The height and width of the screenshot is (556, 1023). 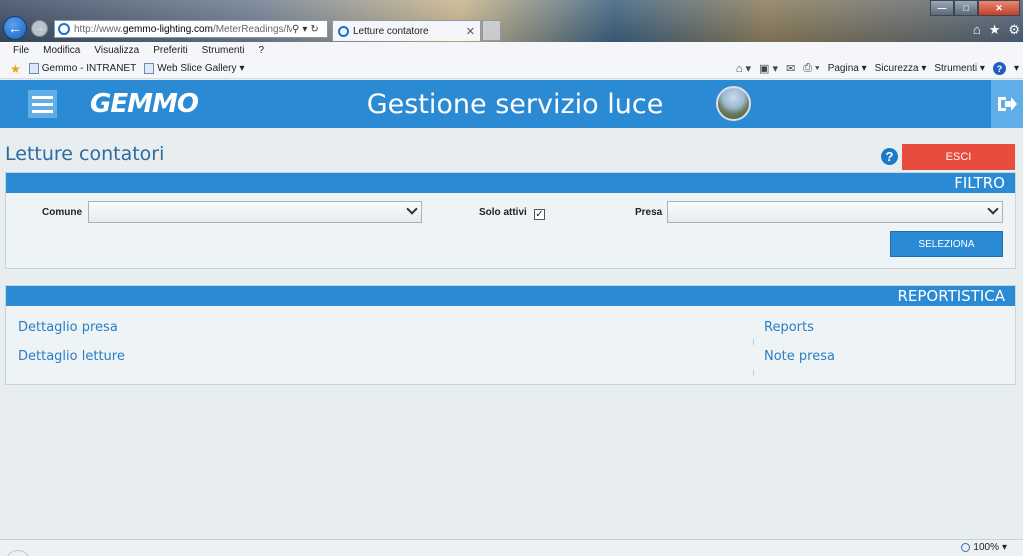 What do you see at coordinates (942, 8) in the screenshot?
I see `minimize-icon: —` at bounding box center [942, 8].